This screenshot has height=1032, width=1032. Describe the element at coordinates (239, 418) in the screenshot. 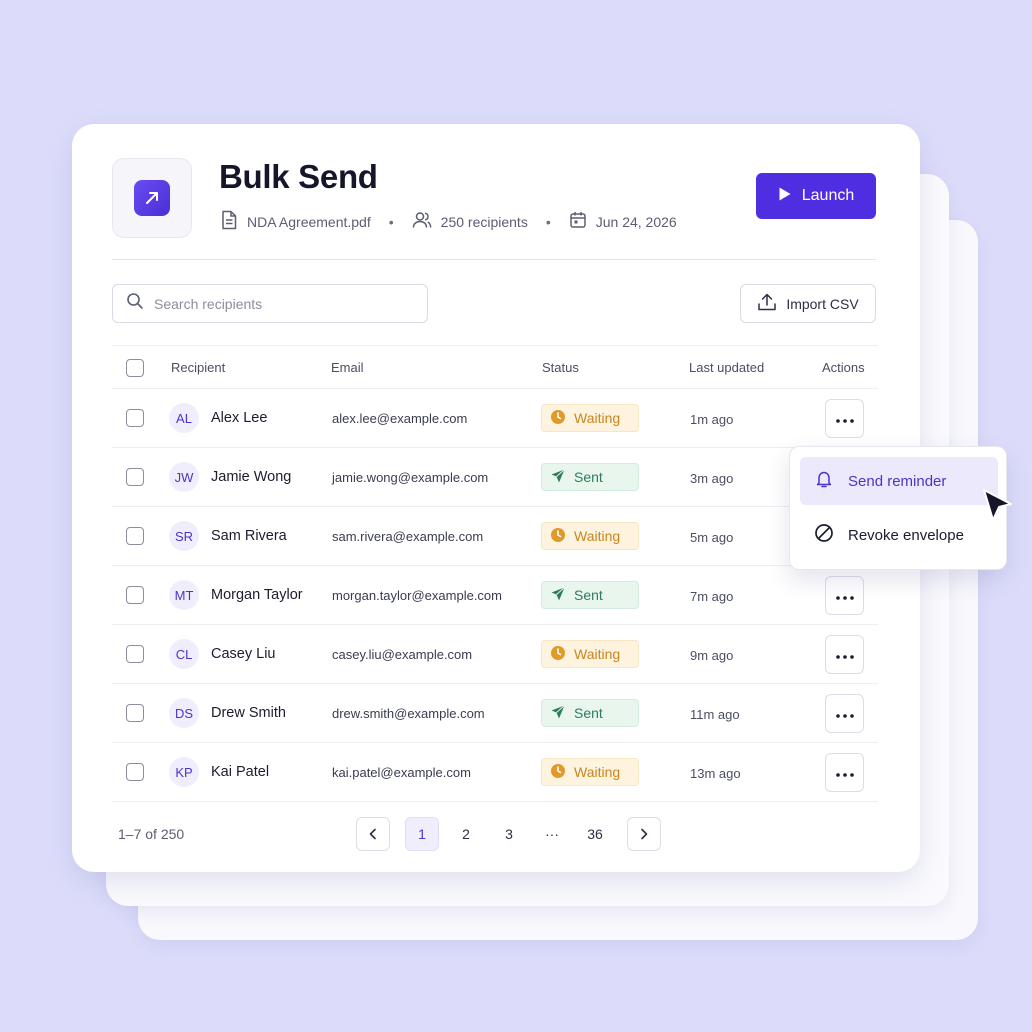

I see `recipient-name: Alex Lee` at that location.